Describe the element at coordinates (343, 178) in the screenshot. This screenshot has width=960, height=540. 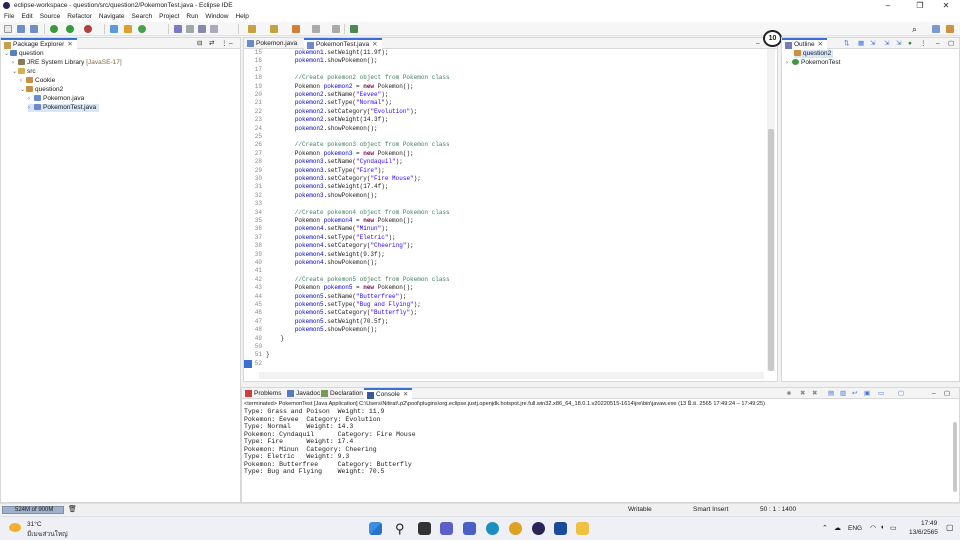
I see `code-line: pokemon3.setCategory("Fire Mouse");` at that location.